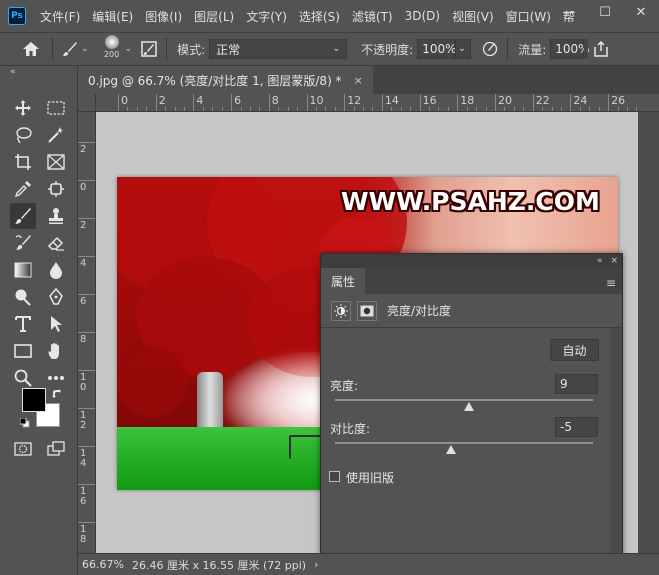 This screenshot has height=575, width=659. Describe the element at coordinates (616, 451) in the screenshot. I see `properties-scrollbar` at that location.